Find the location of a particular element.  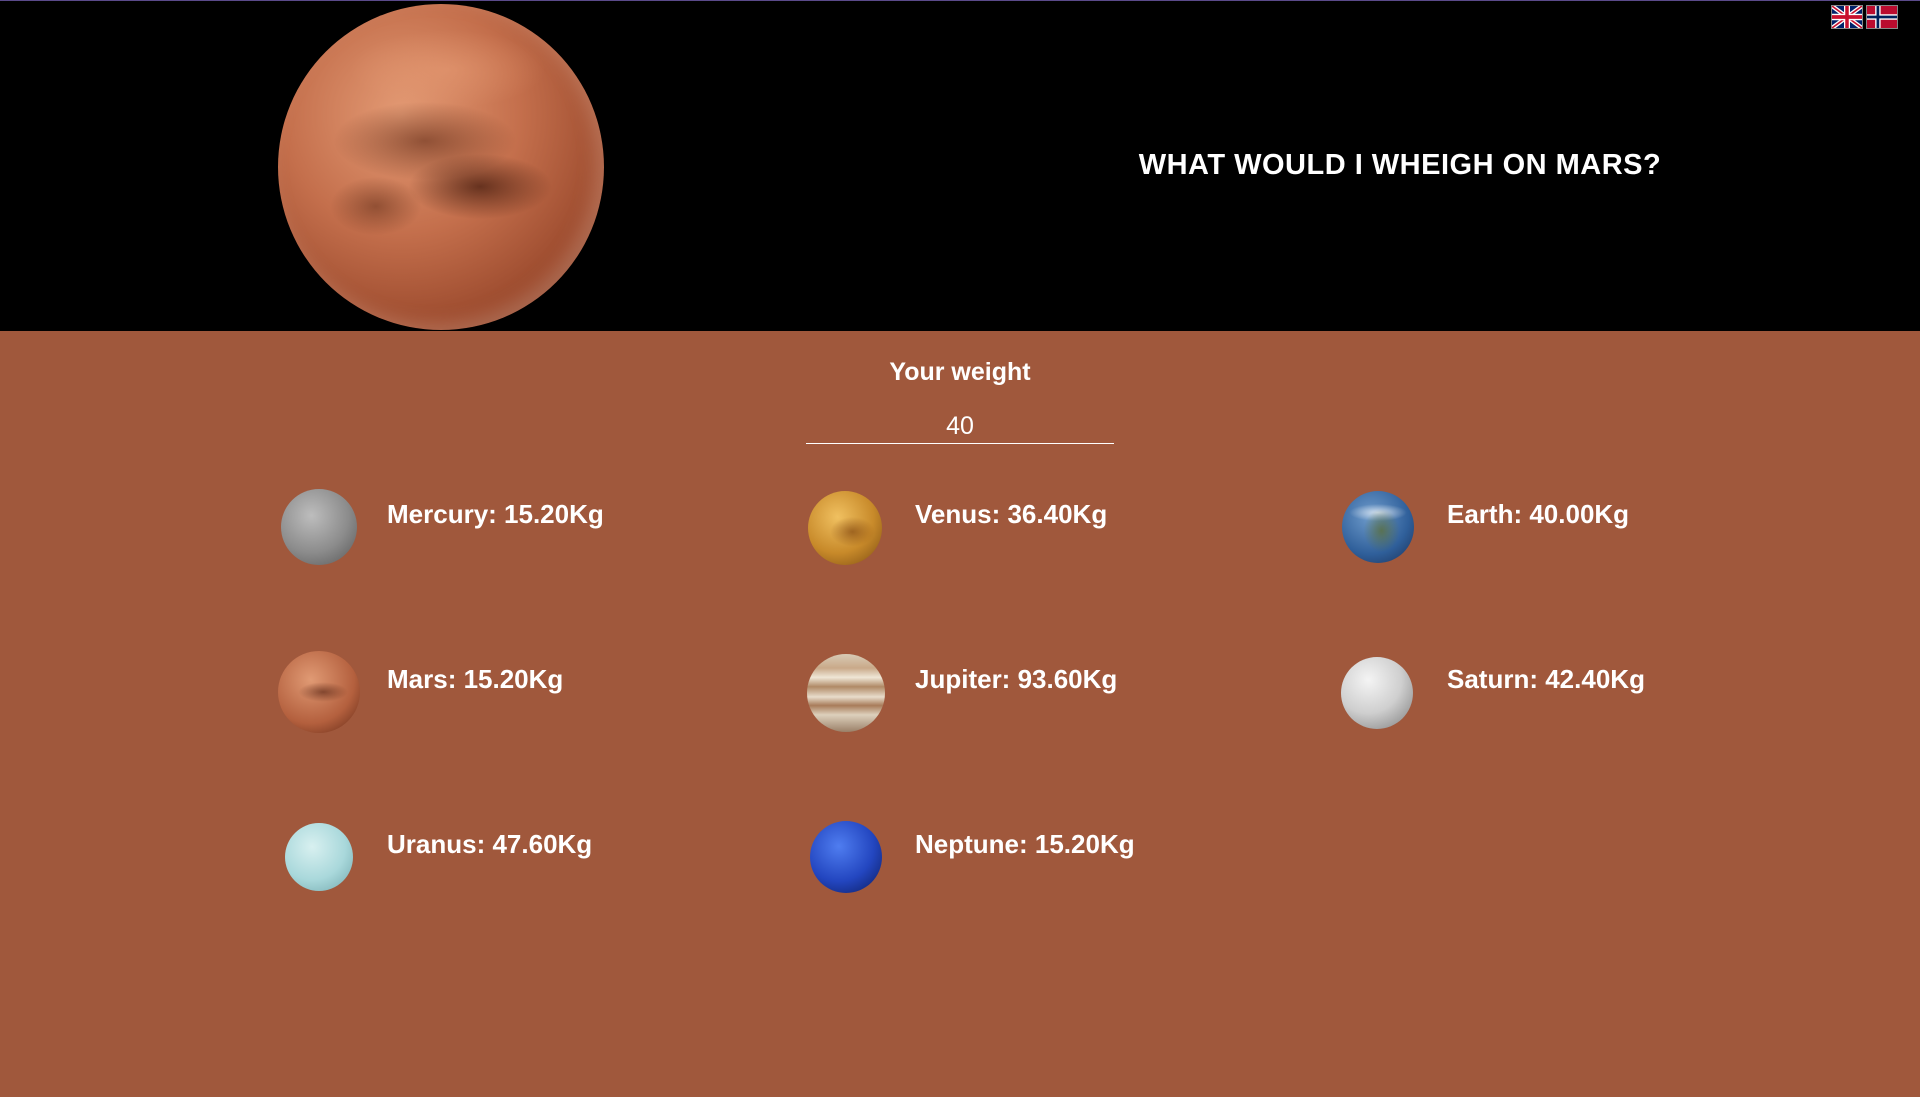

jupiter-icon is located at coordinates (846, 693).